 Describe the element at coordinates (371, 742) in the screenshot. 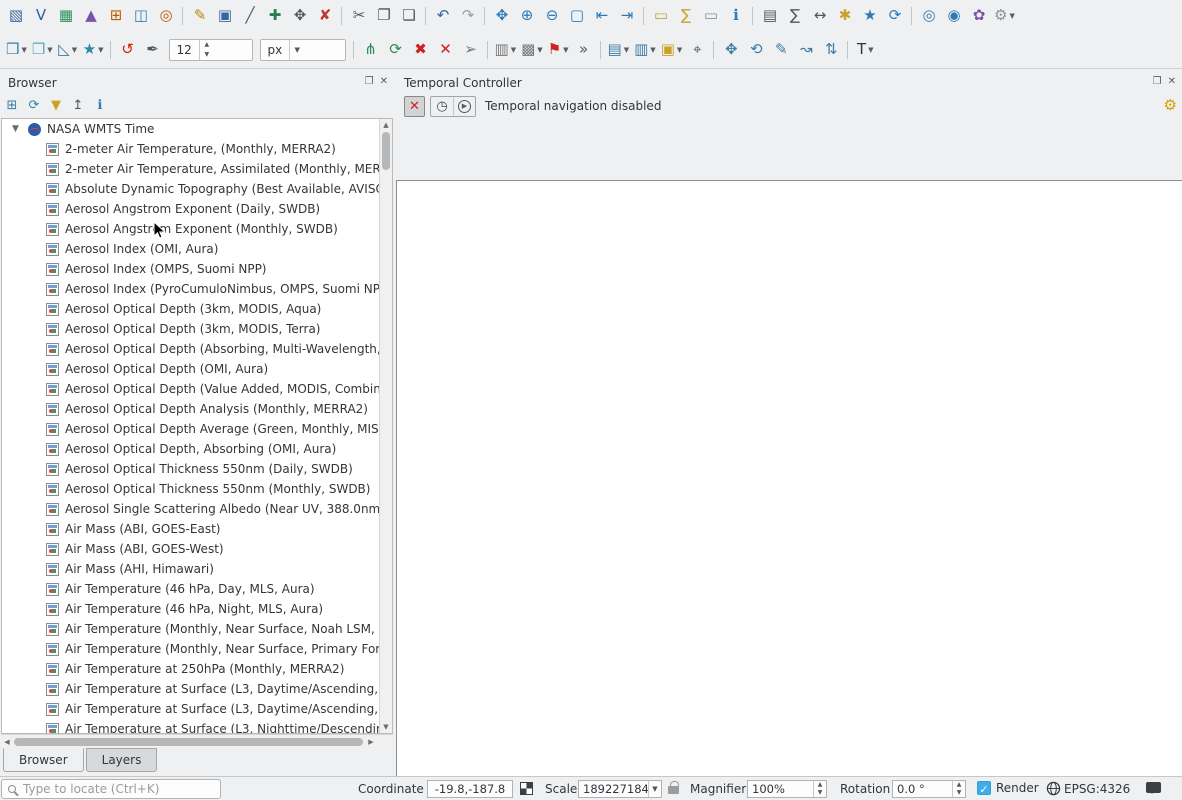

I see `scroll-right-icon: ▶` at that location.